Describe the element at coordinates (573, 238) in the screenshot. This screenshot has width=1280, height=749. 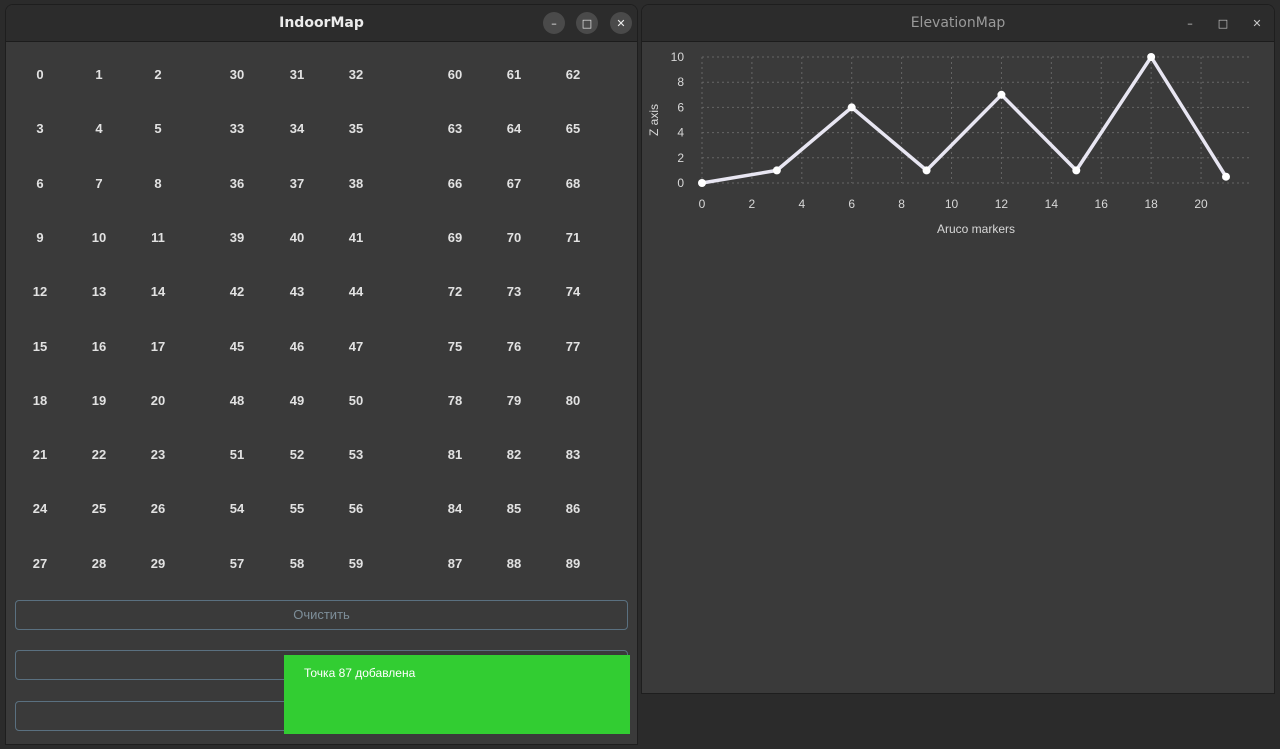
I see `marker-cell: 71` at that location.